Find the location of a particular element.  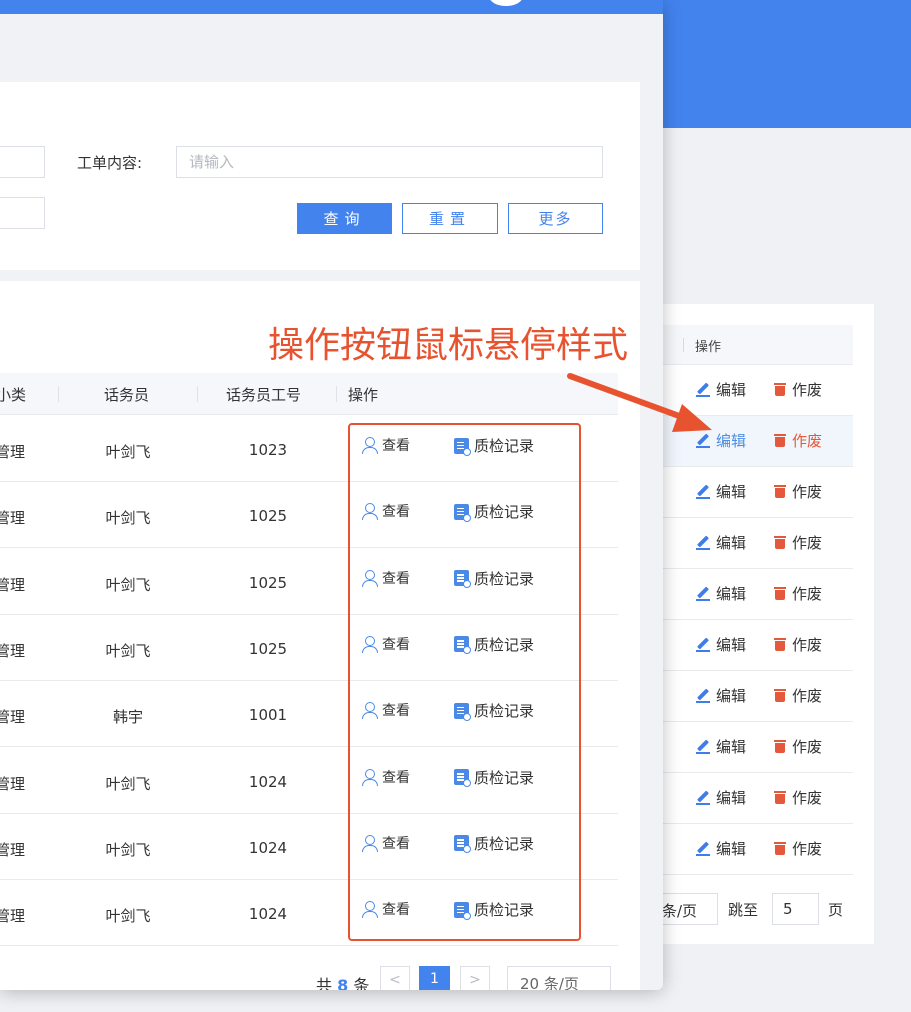

bg-column-header-actions: 操作 is located at coordinates (708, 347).